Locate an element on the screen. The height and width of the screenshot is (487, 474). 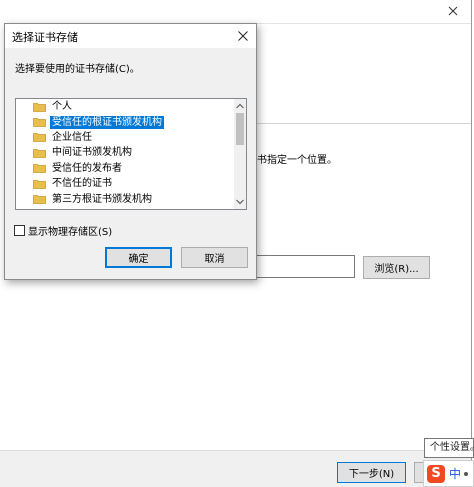
dialog-title: 选择证书存储 is located at coordinates (45, 37).